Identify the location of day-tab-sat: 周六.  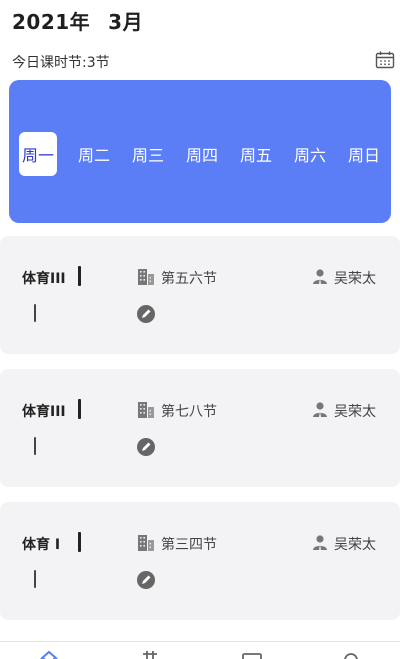
(310, 154).